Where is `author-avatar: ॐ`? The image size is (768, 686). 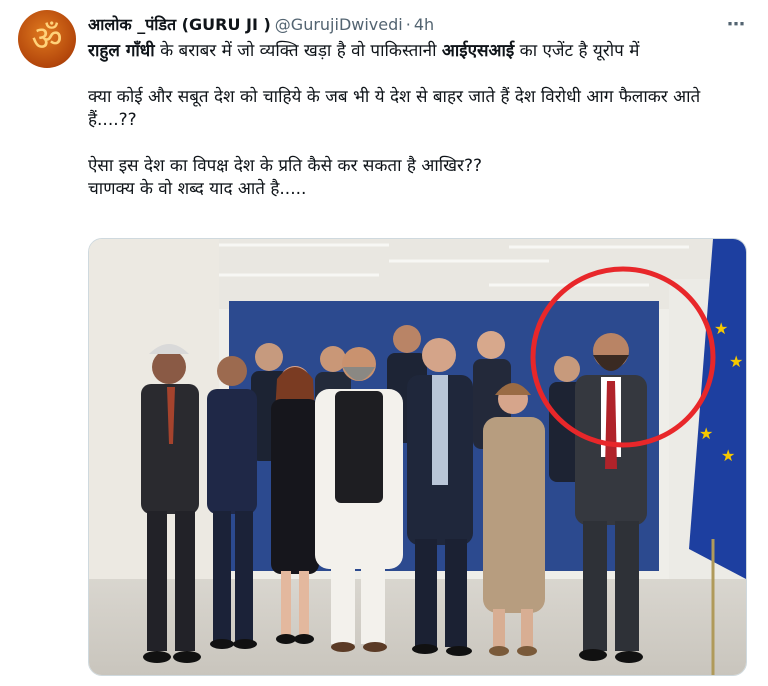 author-avatar: ॐ is located at coordinates (47, 39).